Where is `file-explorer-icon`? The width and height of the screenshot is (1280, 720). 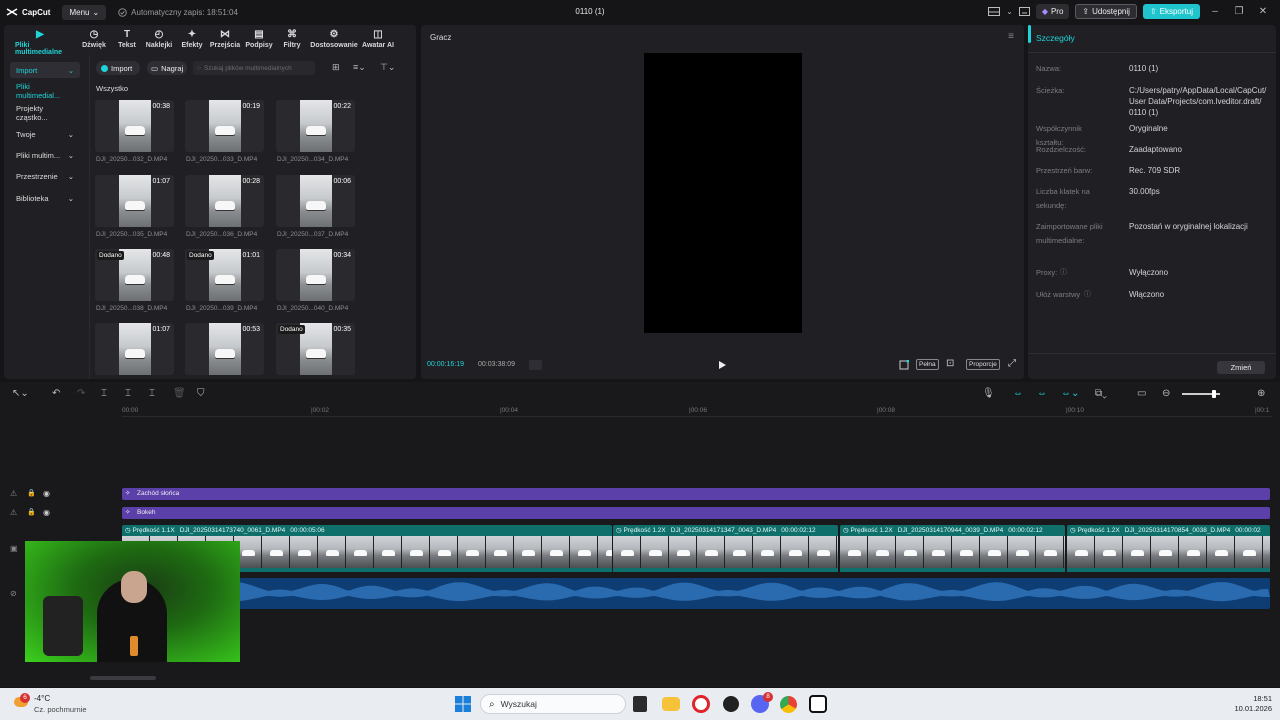 file-explorer-icon is located at coordinates (671, 704).